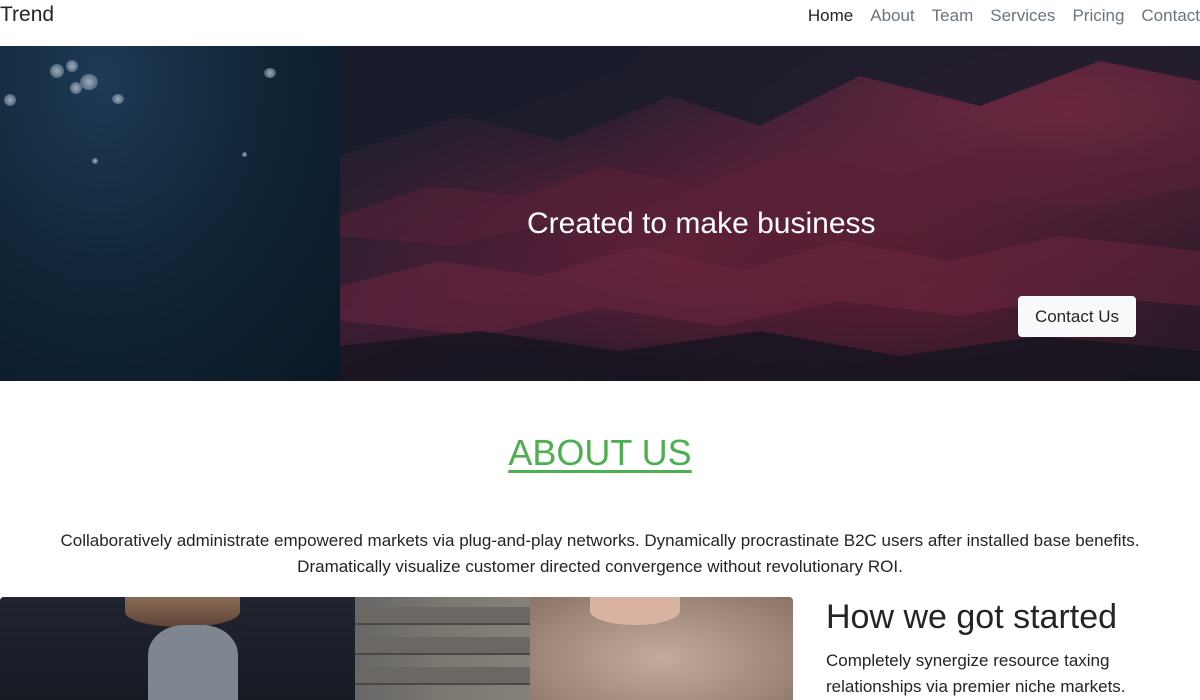 This screenshot has width=1200, height=700. Describe the element at coordinates (944, 16) in the screenshot. I see `nav-link-team: Team` at that location.